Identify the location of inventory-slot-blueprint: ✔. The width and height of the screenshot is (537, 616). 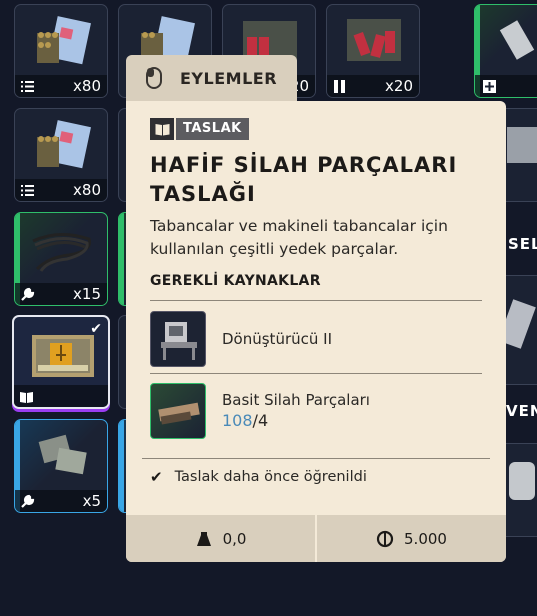
(61, 362).